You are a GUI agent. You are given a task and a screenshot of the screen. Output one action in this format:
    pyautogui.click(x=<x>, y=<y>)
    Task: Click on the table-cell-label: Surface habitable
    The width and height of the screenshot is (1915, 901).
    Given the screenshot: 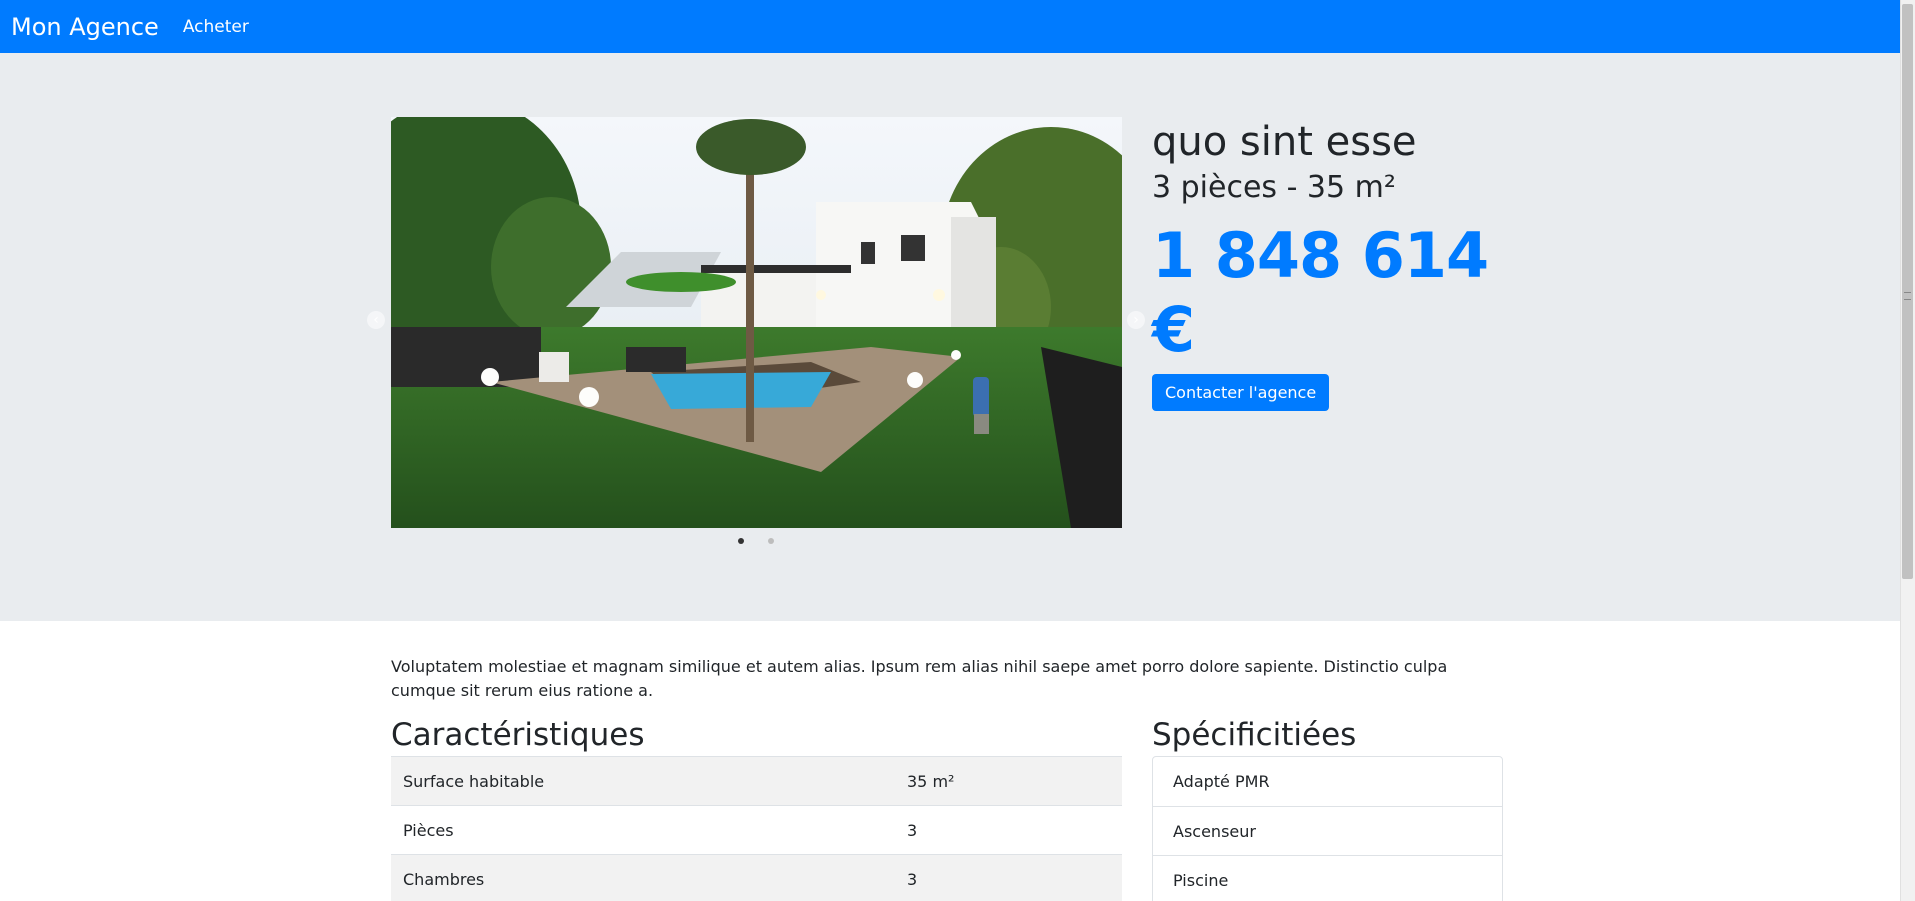 What is the action you would take?
    pyautogui.click(x=643, y=781)
    